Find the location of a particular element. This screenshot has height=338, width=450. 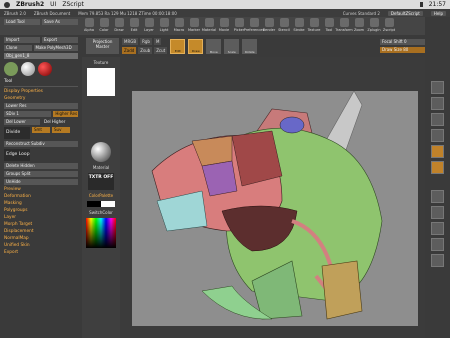

zadd-button: Zadd is located at coordinates (129, 50).